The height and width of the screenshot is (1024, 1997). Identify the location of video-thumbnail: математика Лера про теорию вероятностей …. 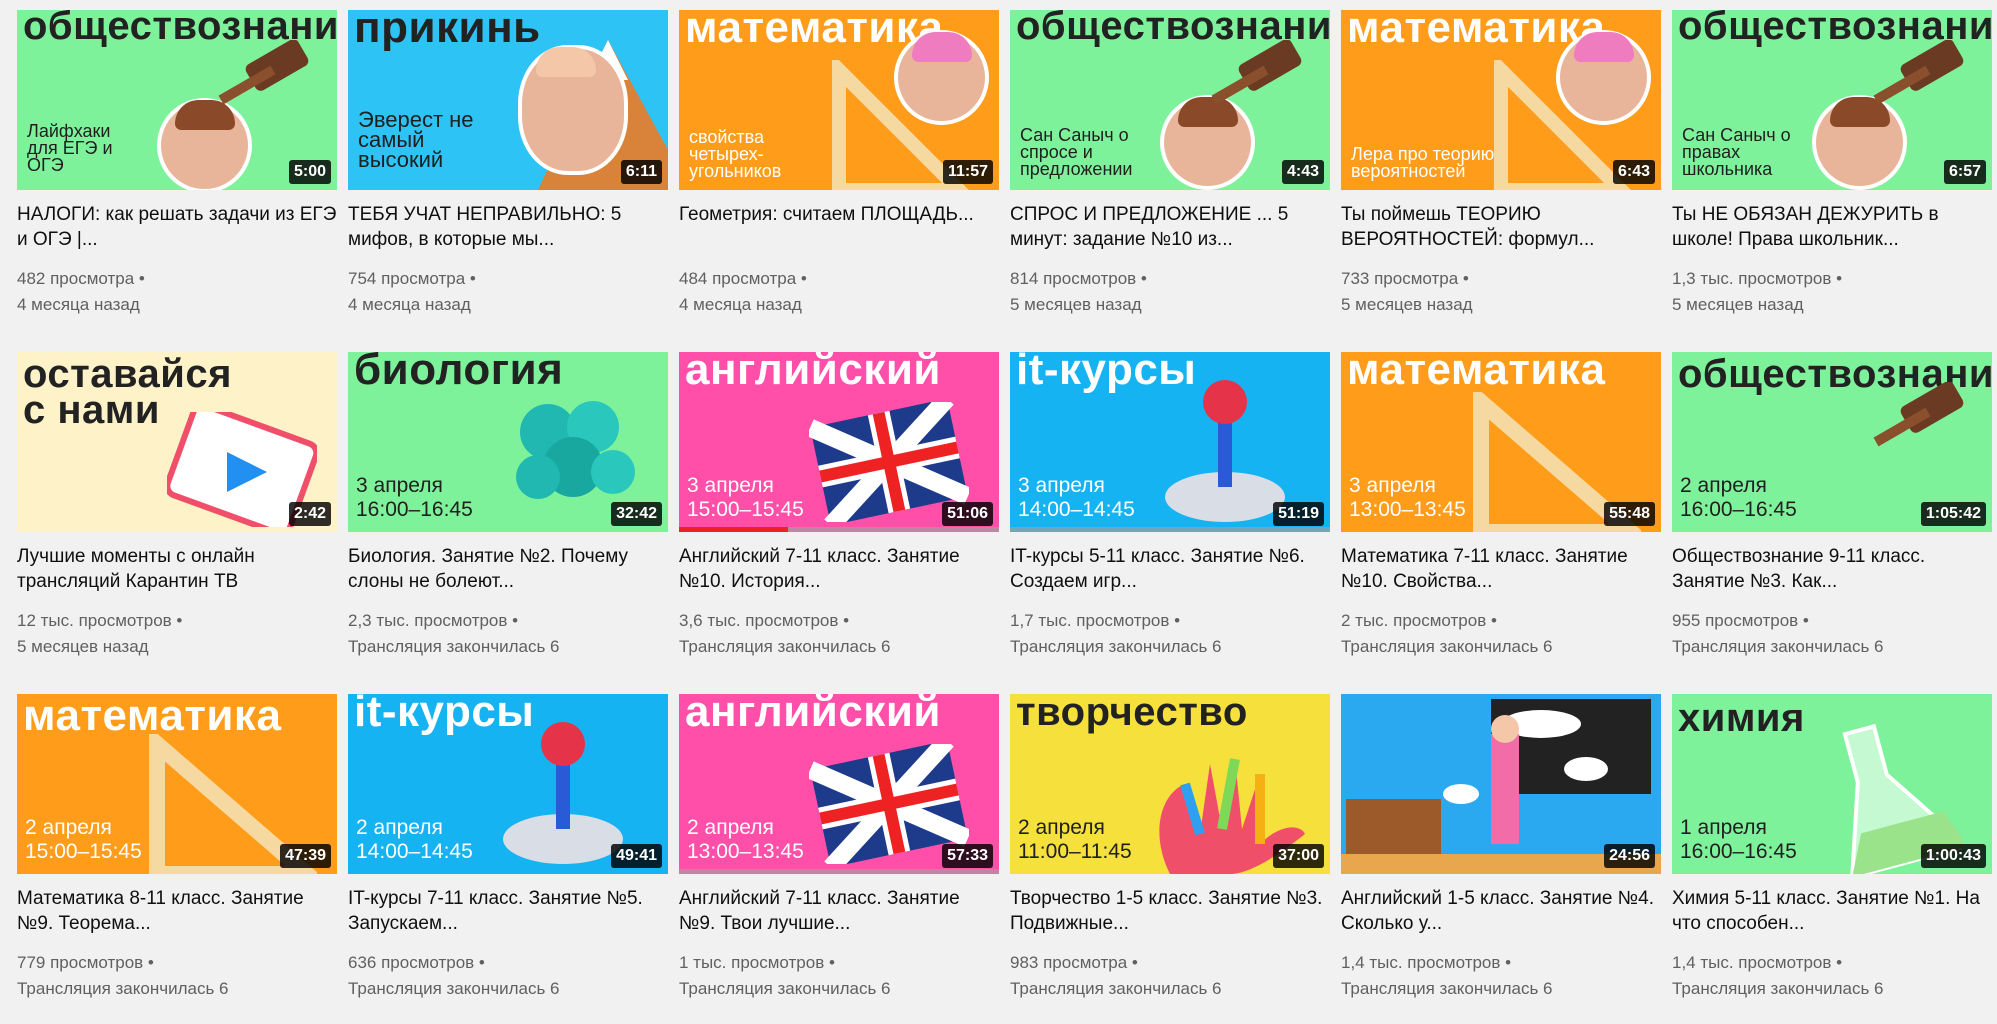
(1501, 100).